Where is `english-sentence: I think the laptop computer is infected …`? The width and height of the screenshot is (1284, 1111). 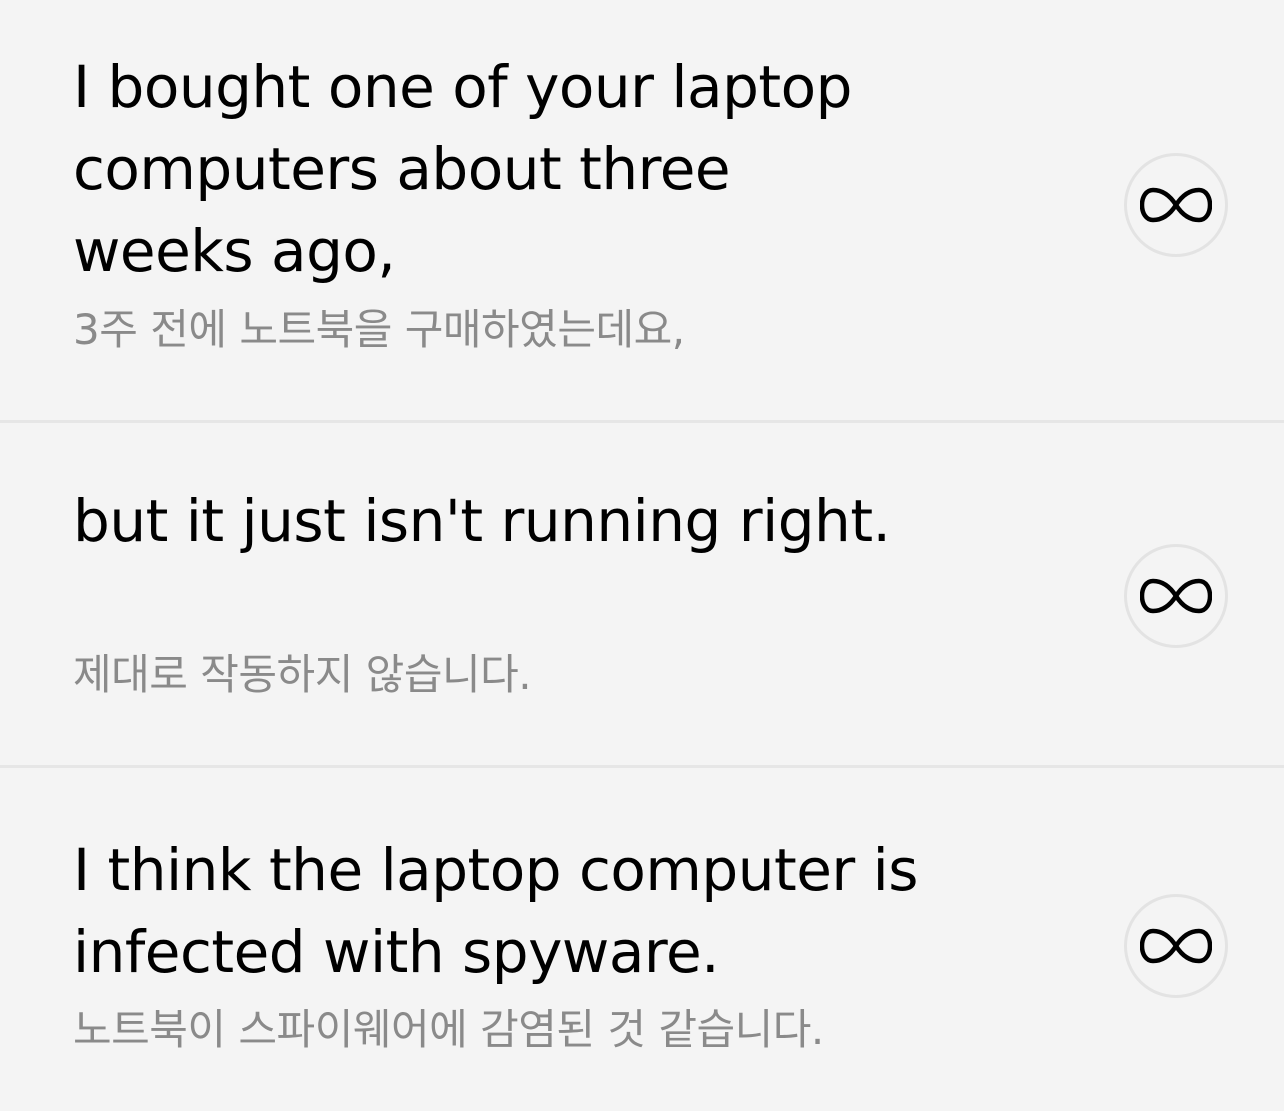
english-sentence: I think the laptop computer is infected … is located at coordinates (496, 911).